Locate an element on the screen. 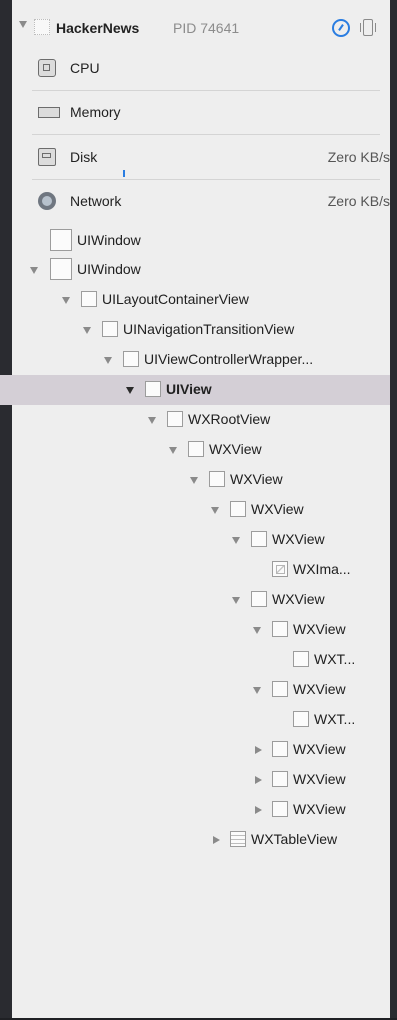 The width and height of the screenshot is (397, 1020). tree-row: UINavigationTransitionView is located at coordinates (201, 330).